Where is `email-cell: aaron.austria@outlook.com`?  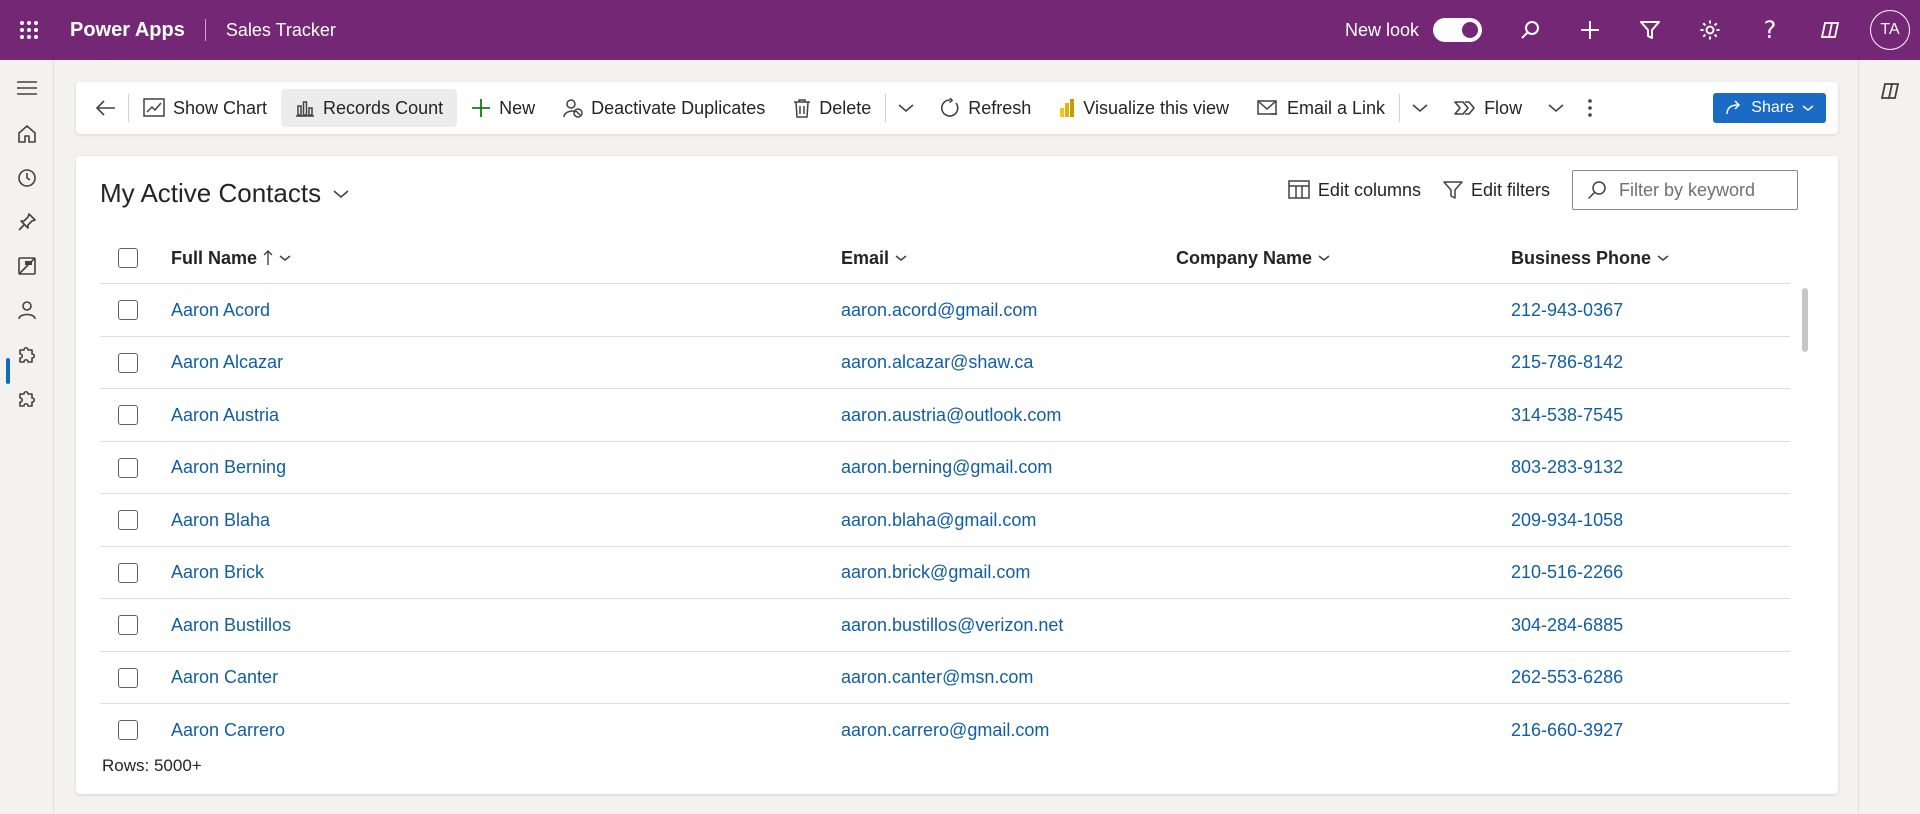 email-cell: aaron.austria@outlook.com is located at coordinates (951, 415).